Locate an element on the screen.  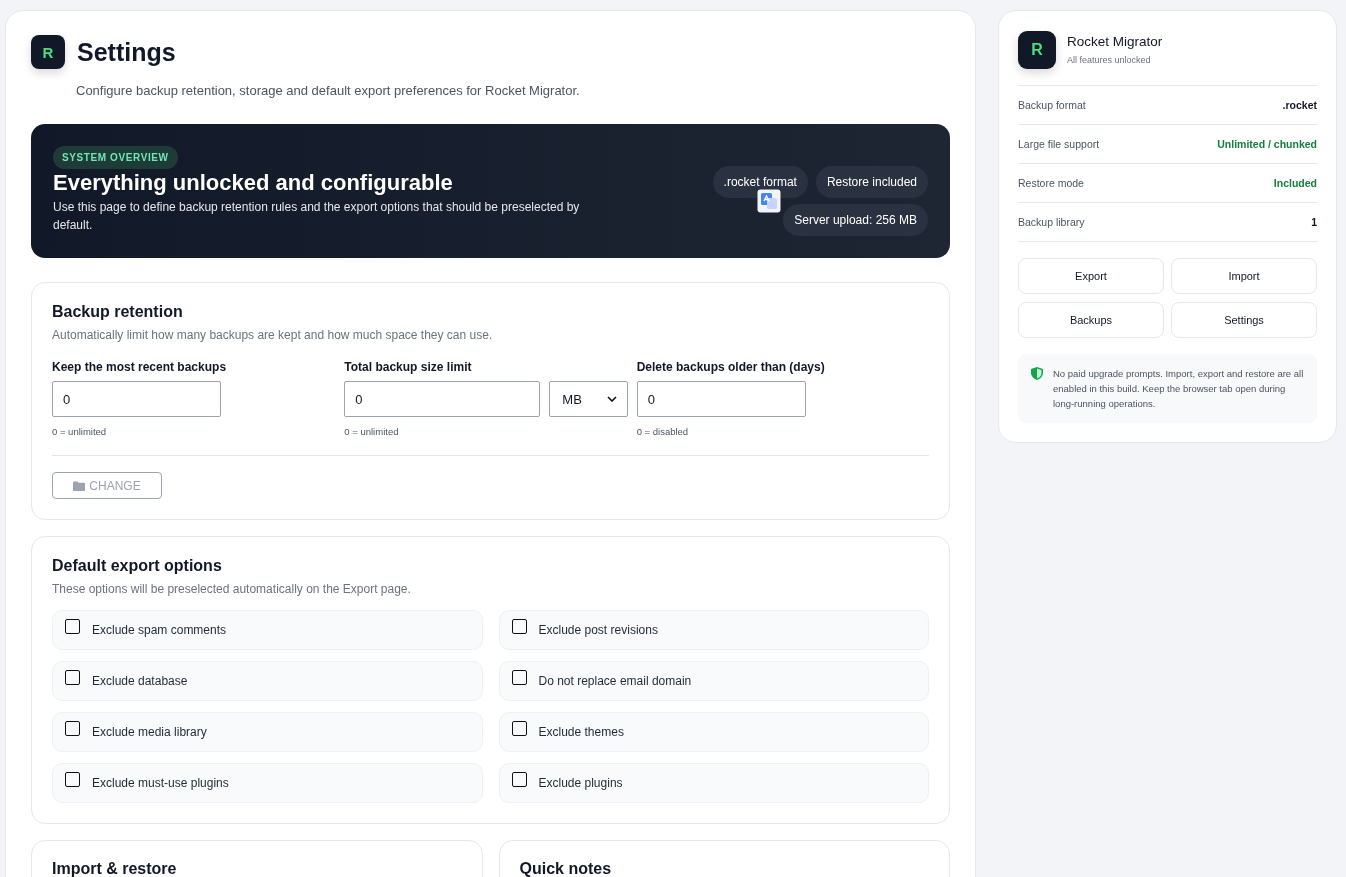
option-label: Exclude database is located at coordinates (140, 681).